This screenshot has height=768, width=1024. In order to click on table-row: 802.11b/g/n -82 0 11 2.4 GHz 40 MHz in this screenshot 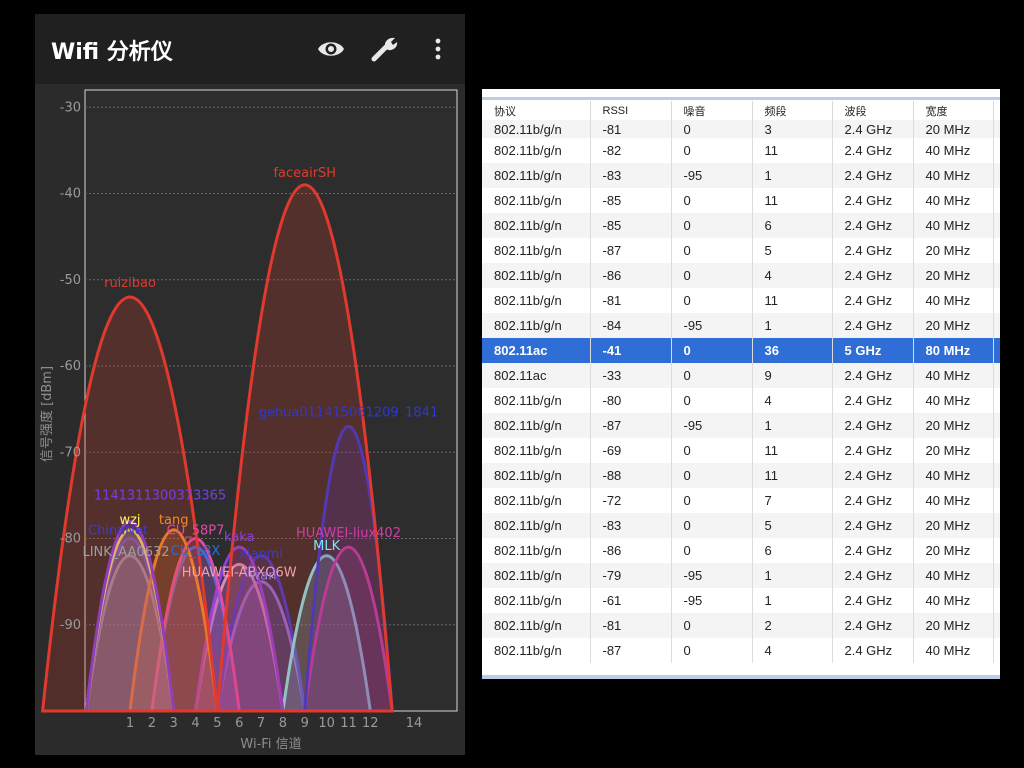, I will do `click(741, 150)`.